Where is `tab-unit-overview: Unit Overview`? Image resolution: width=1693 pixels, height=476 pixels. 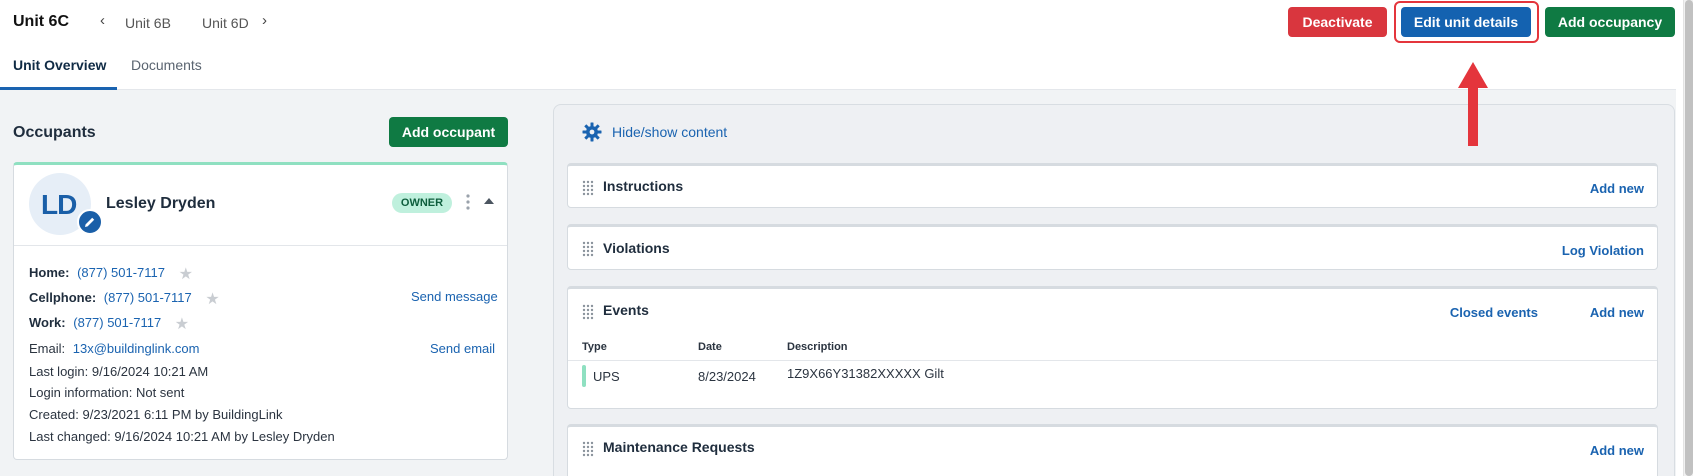
tab-unit-overview: Unit Overview is located at coordinates (59, 65).